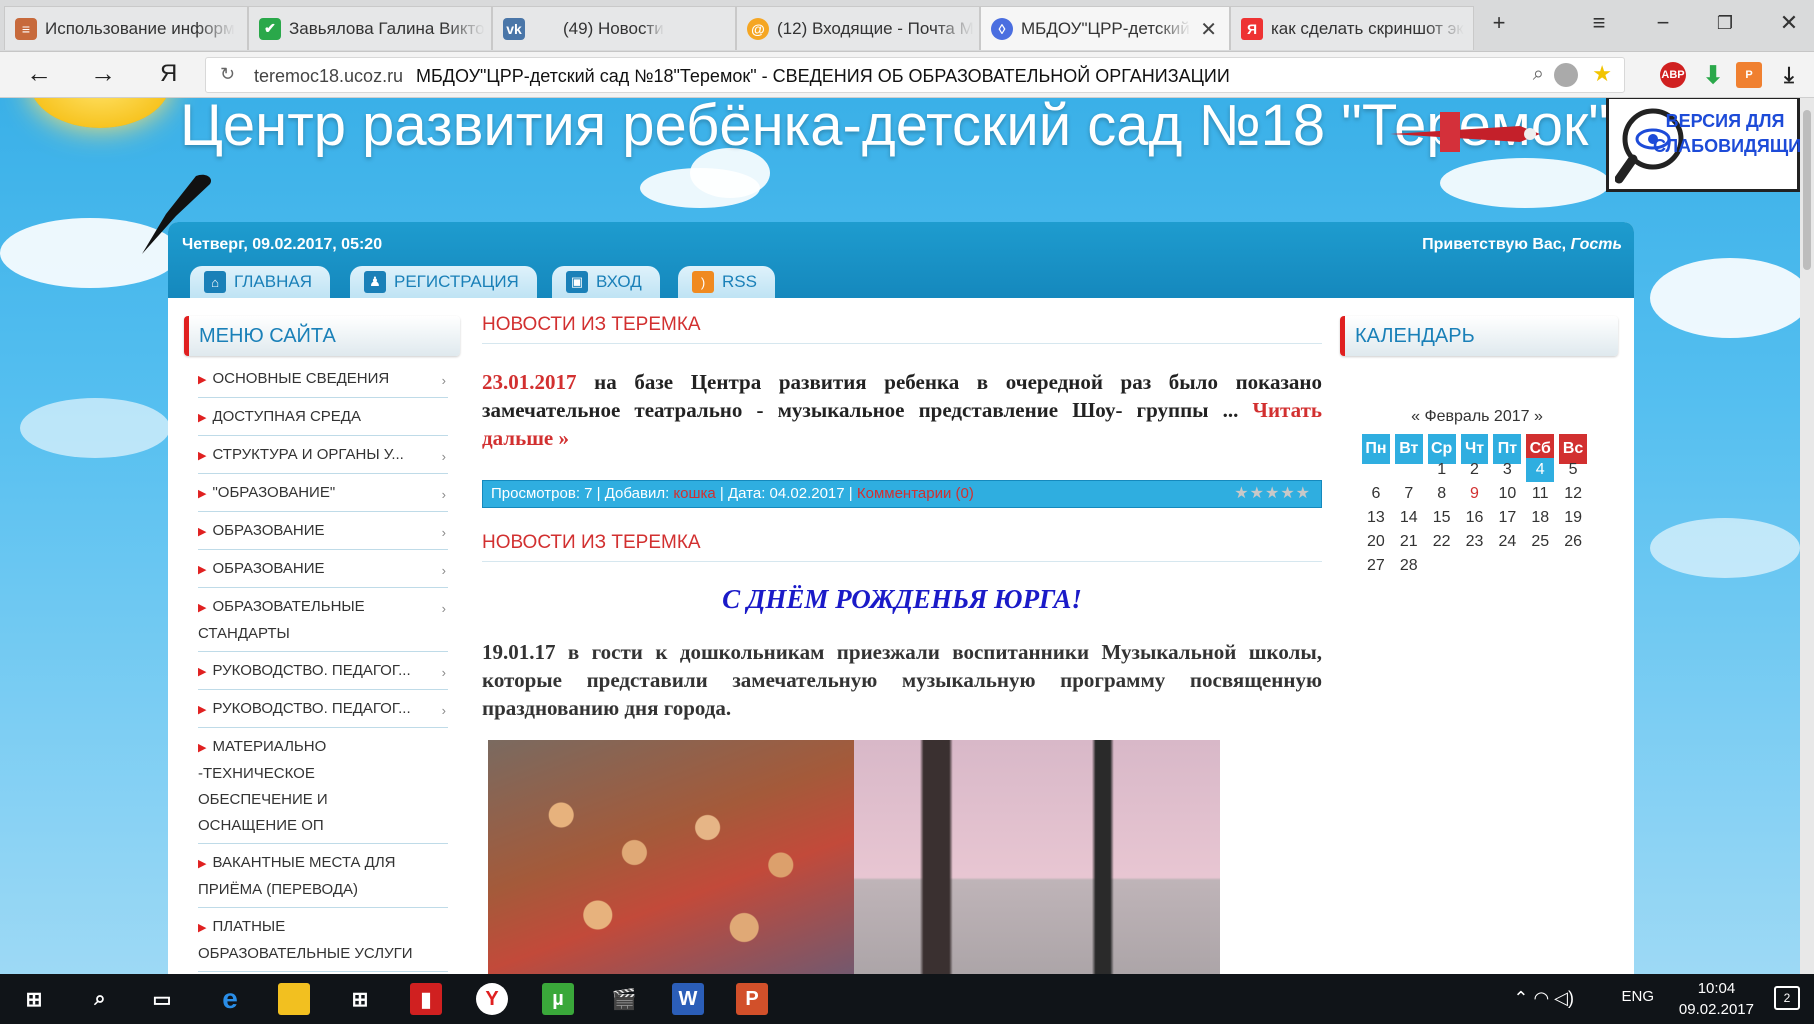 The image size is (1814, 1024). Describe the element at coordinates (323, 417) in the screenshot. I see `sidebar-menu-item: ▶ ДОСТУПНАЯ СРЕДА` at that location.